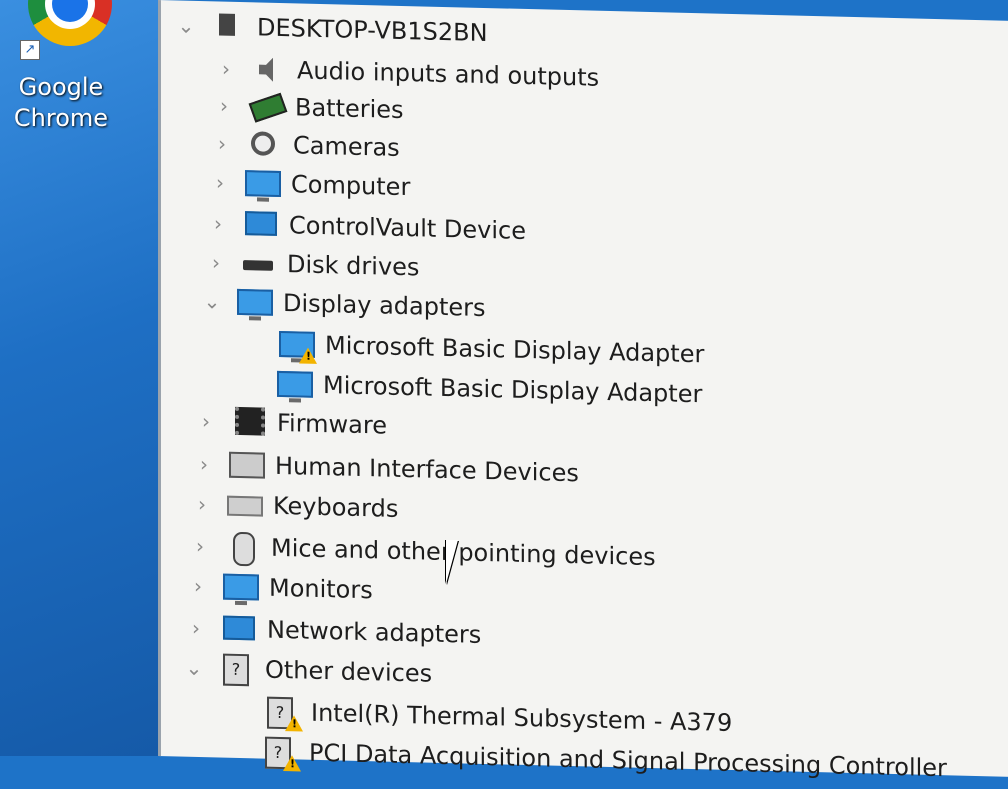  Describe the element at coordinates (247, 465) in the screenshot. I see `hid-icon` at that location.